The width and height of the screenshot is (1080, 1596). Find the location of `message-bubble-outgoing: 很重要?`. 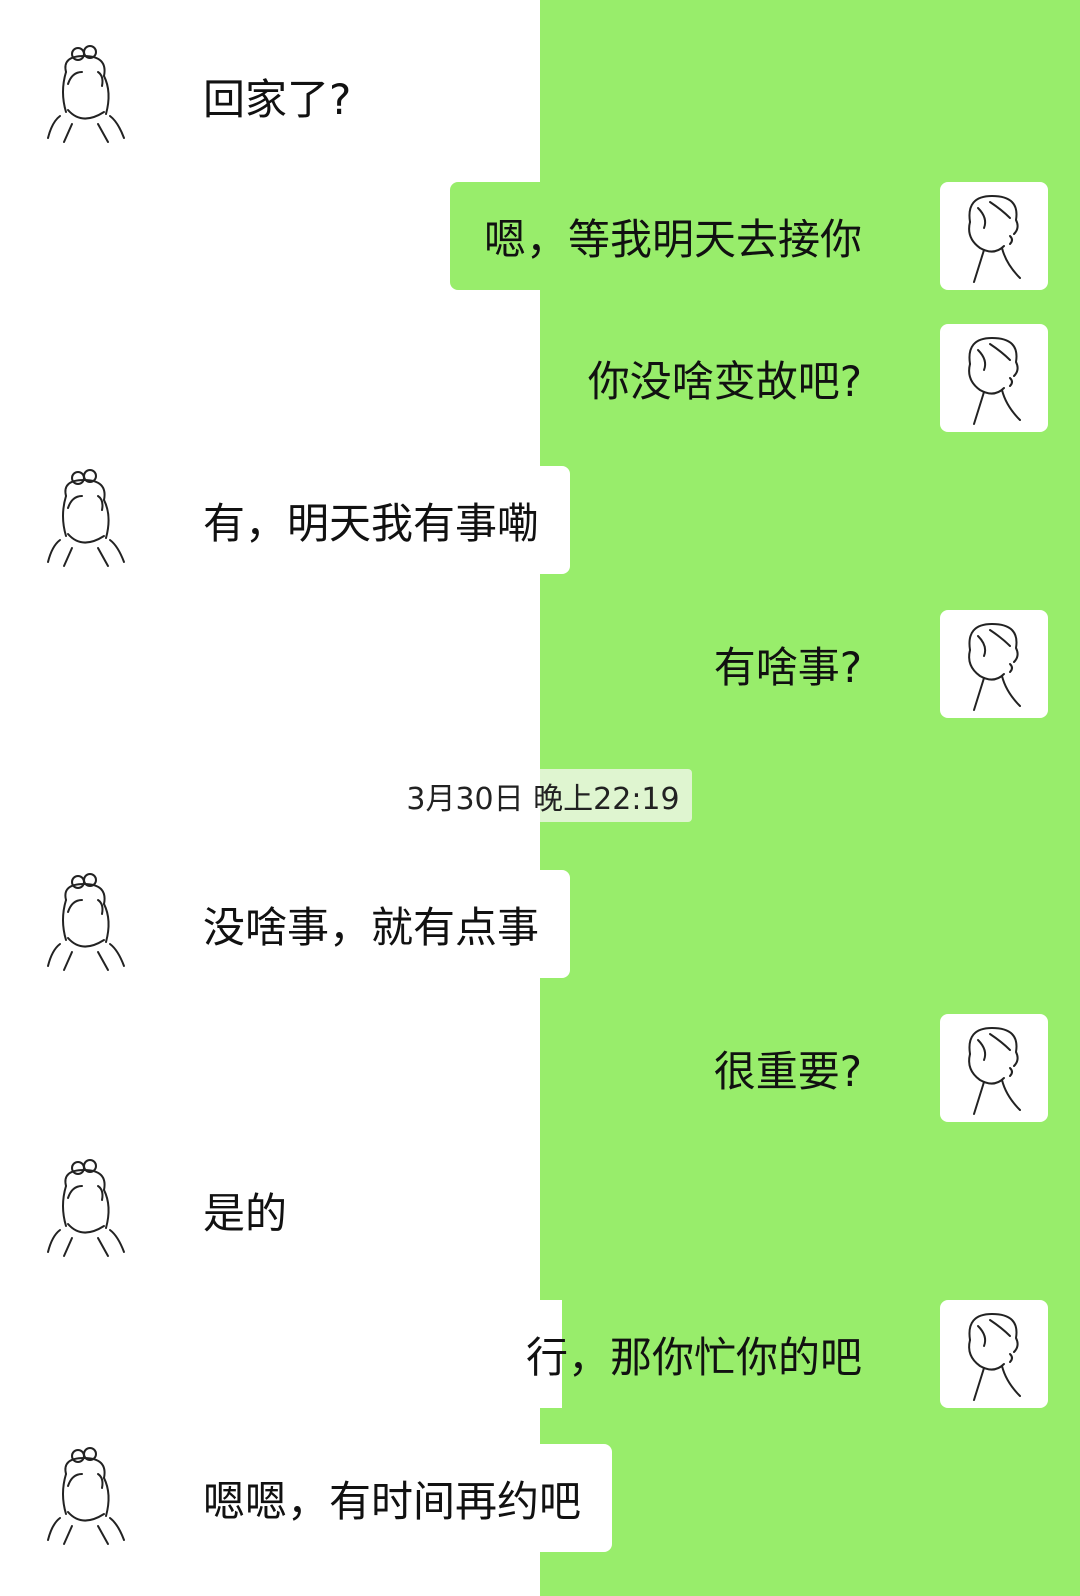

message-bubble-outgoing: 很重要? is located at coordinates (786, 1068).